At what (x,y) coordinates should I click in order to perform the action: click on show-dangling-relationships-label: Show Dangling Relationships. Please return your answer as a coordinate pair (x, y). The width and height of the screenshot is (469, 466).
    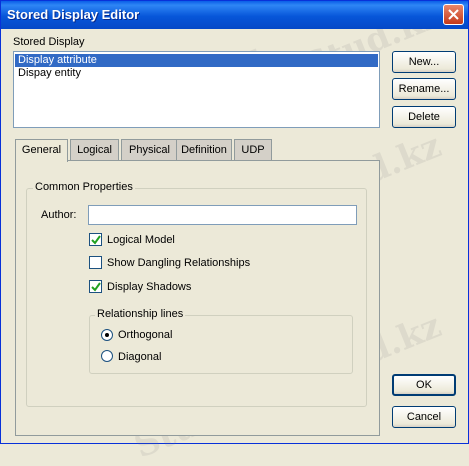
    Looking at the image, I should click on (178, 263).